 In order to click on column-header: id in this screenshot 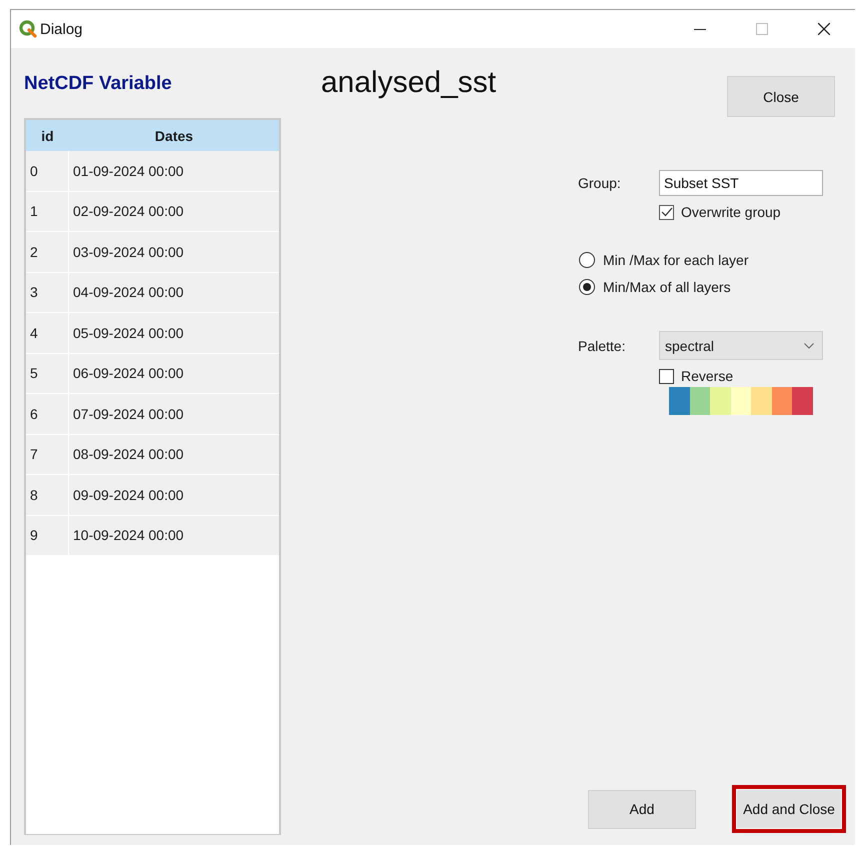, I will do `click(47, 135)`.